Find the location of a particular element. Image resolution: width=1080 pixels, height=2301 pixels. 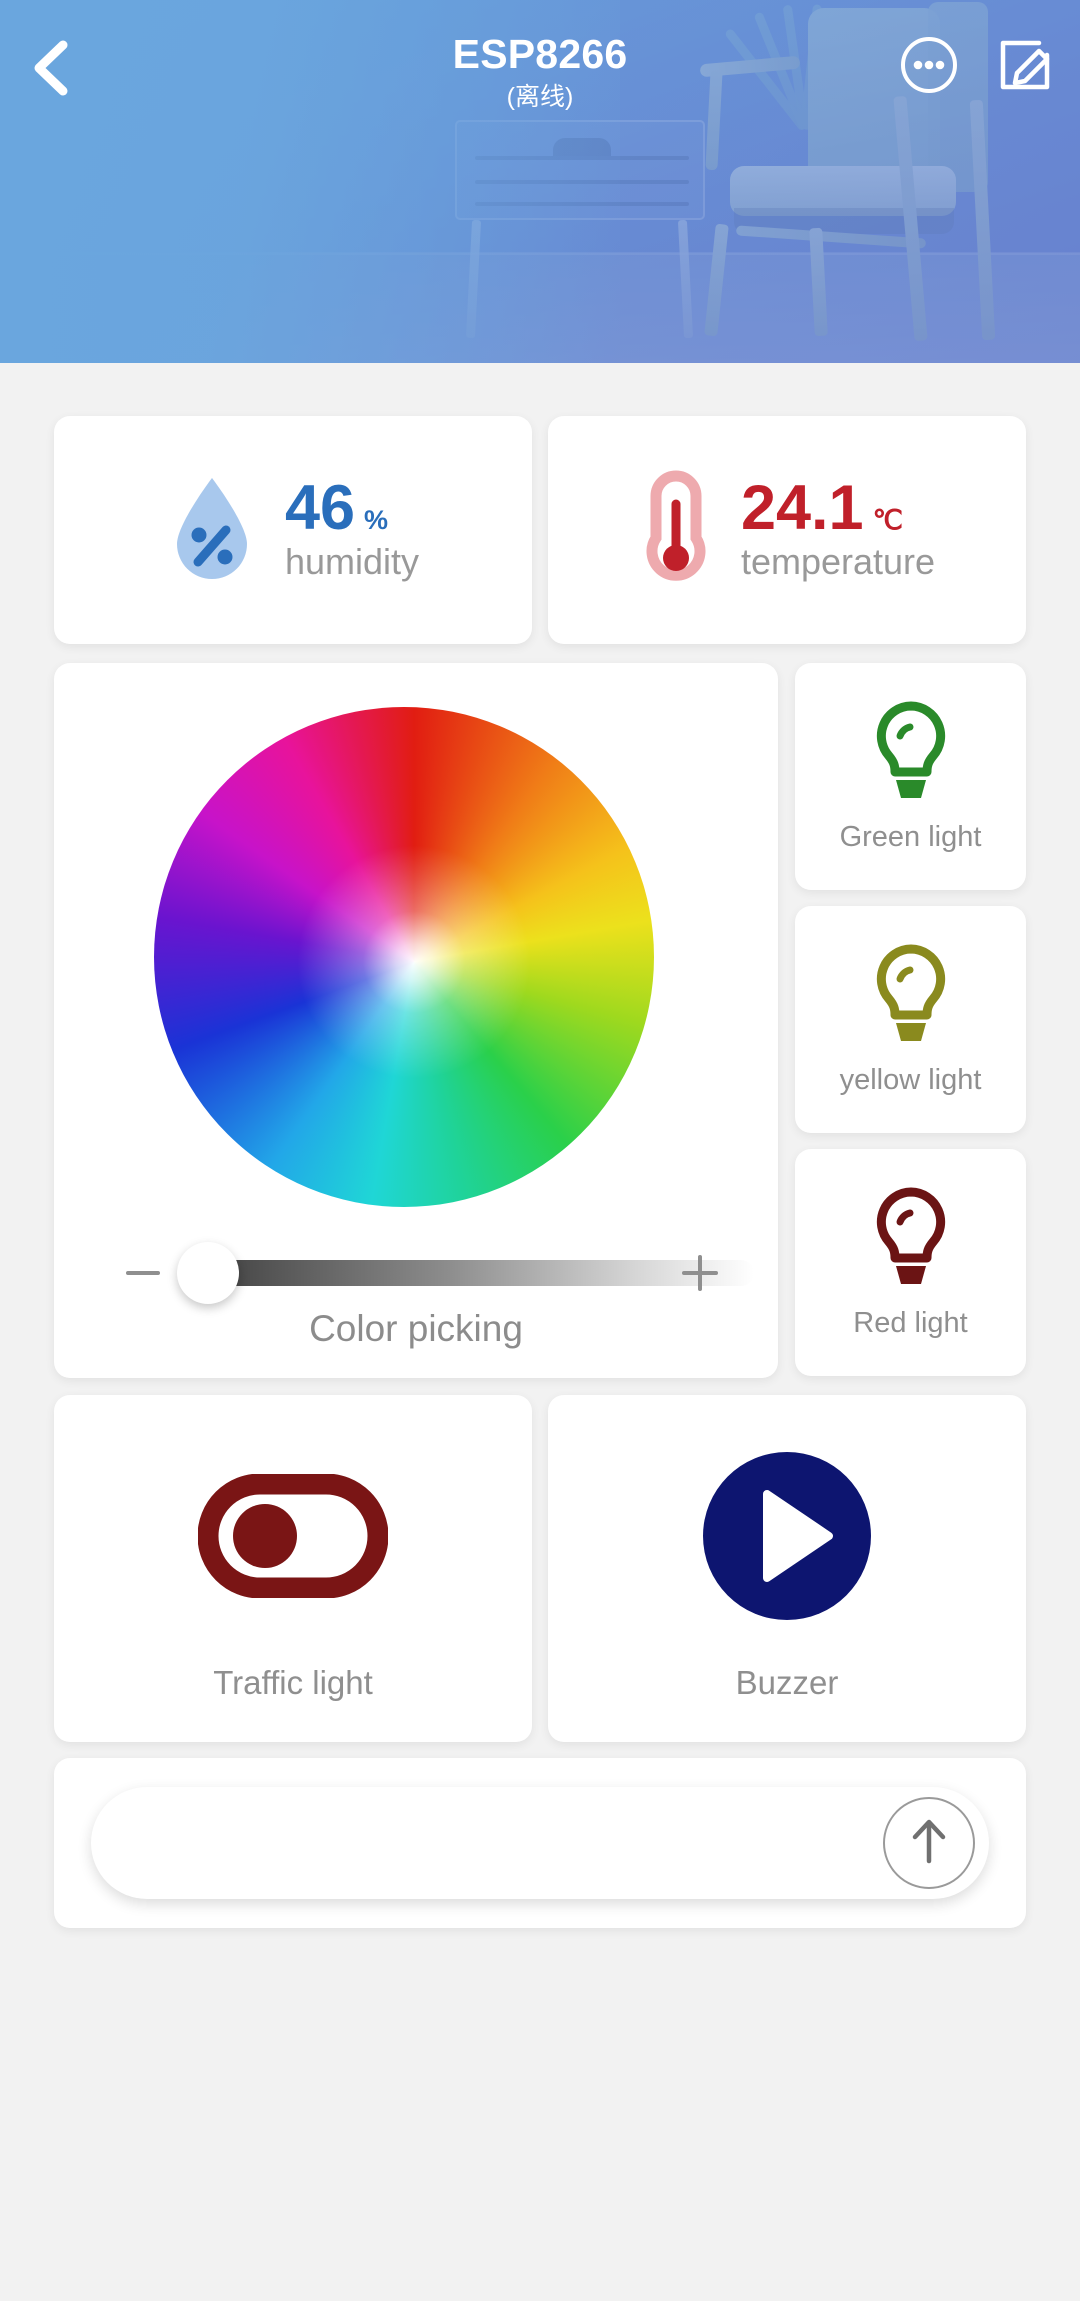

chevron-left-icon is located at coordinates (52, 70).